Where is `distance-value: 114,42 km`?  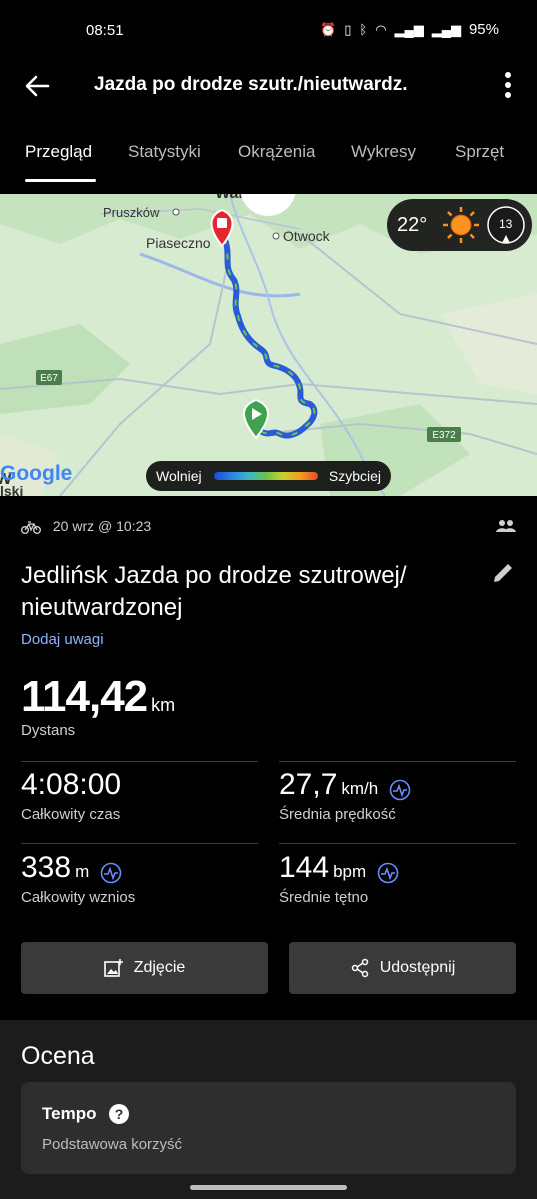
distance-value: 114,42 km is located at coordinates (98, 697).